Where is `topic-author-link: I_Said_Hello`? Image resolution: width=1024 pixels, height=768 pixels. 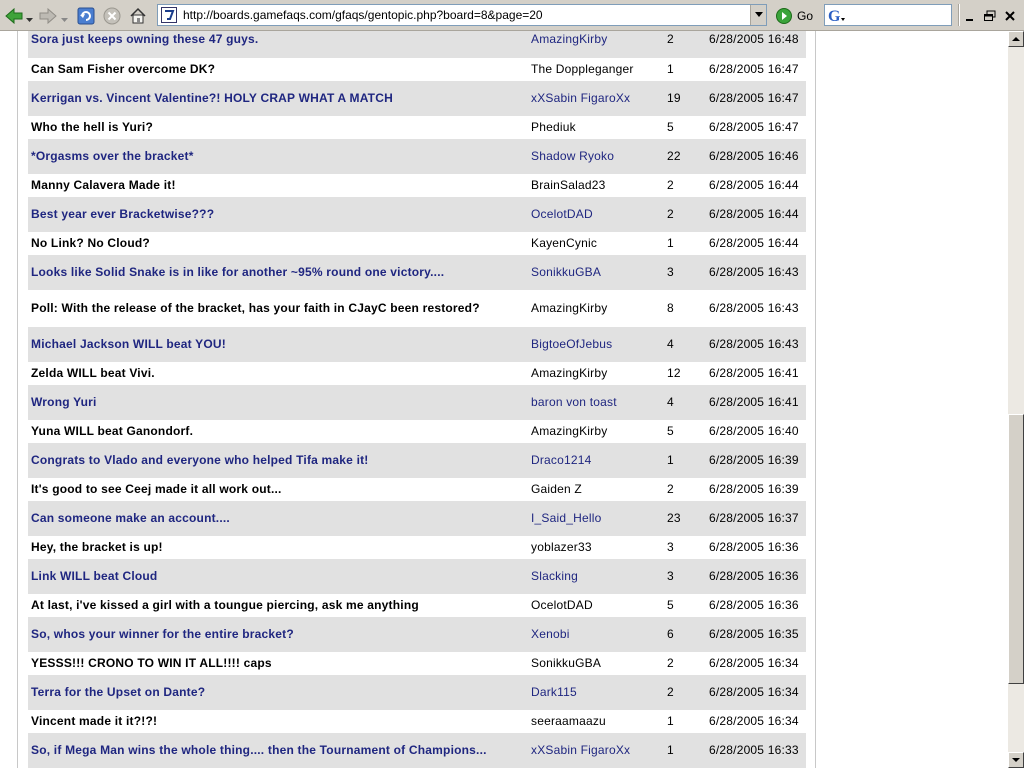 topic-author-link: I_Said_Hello is located at coordinates (596, 517).